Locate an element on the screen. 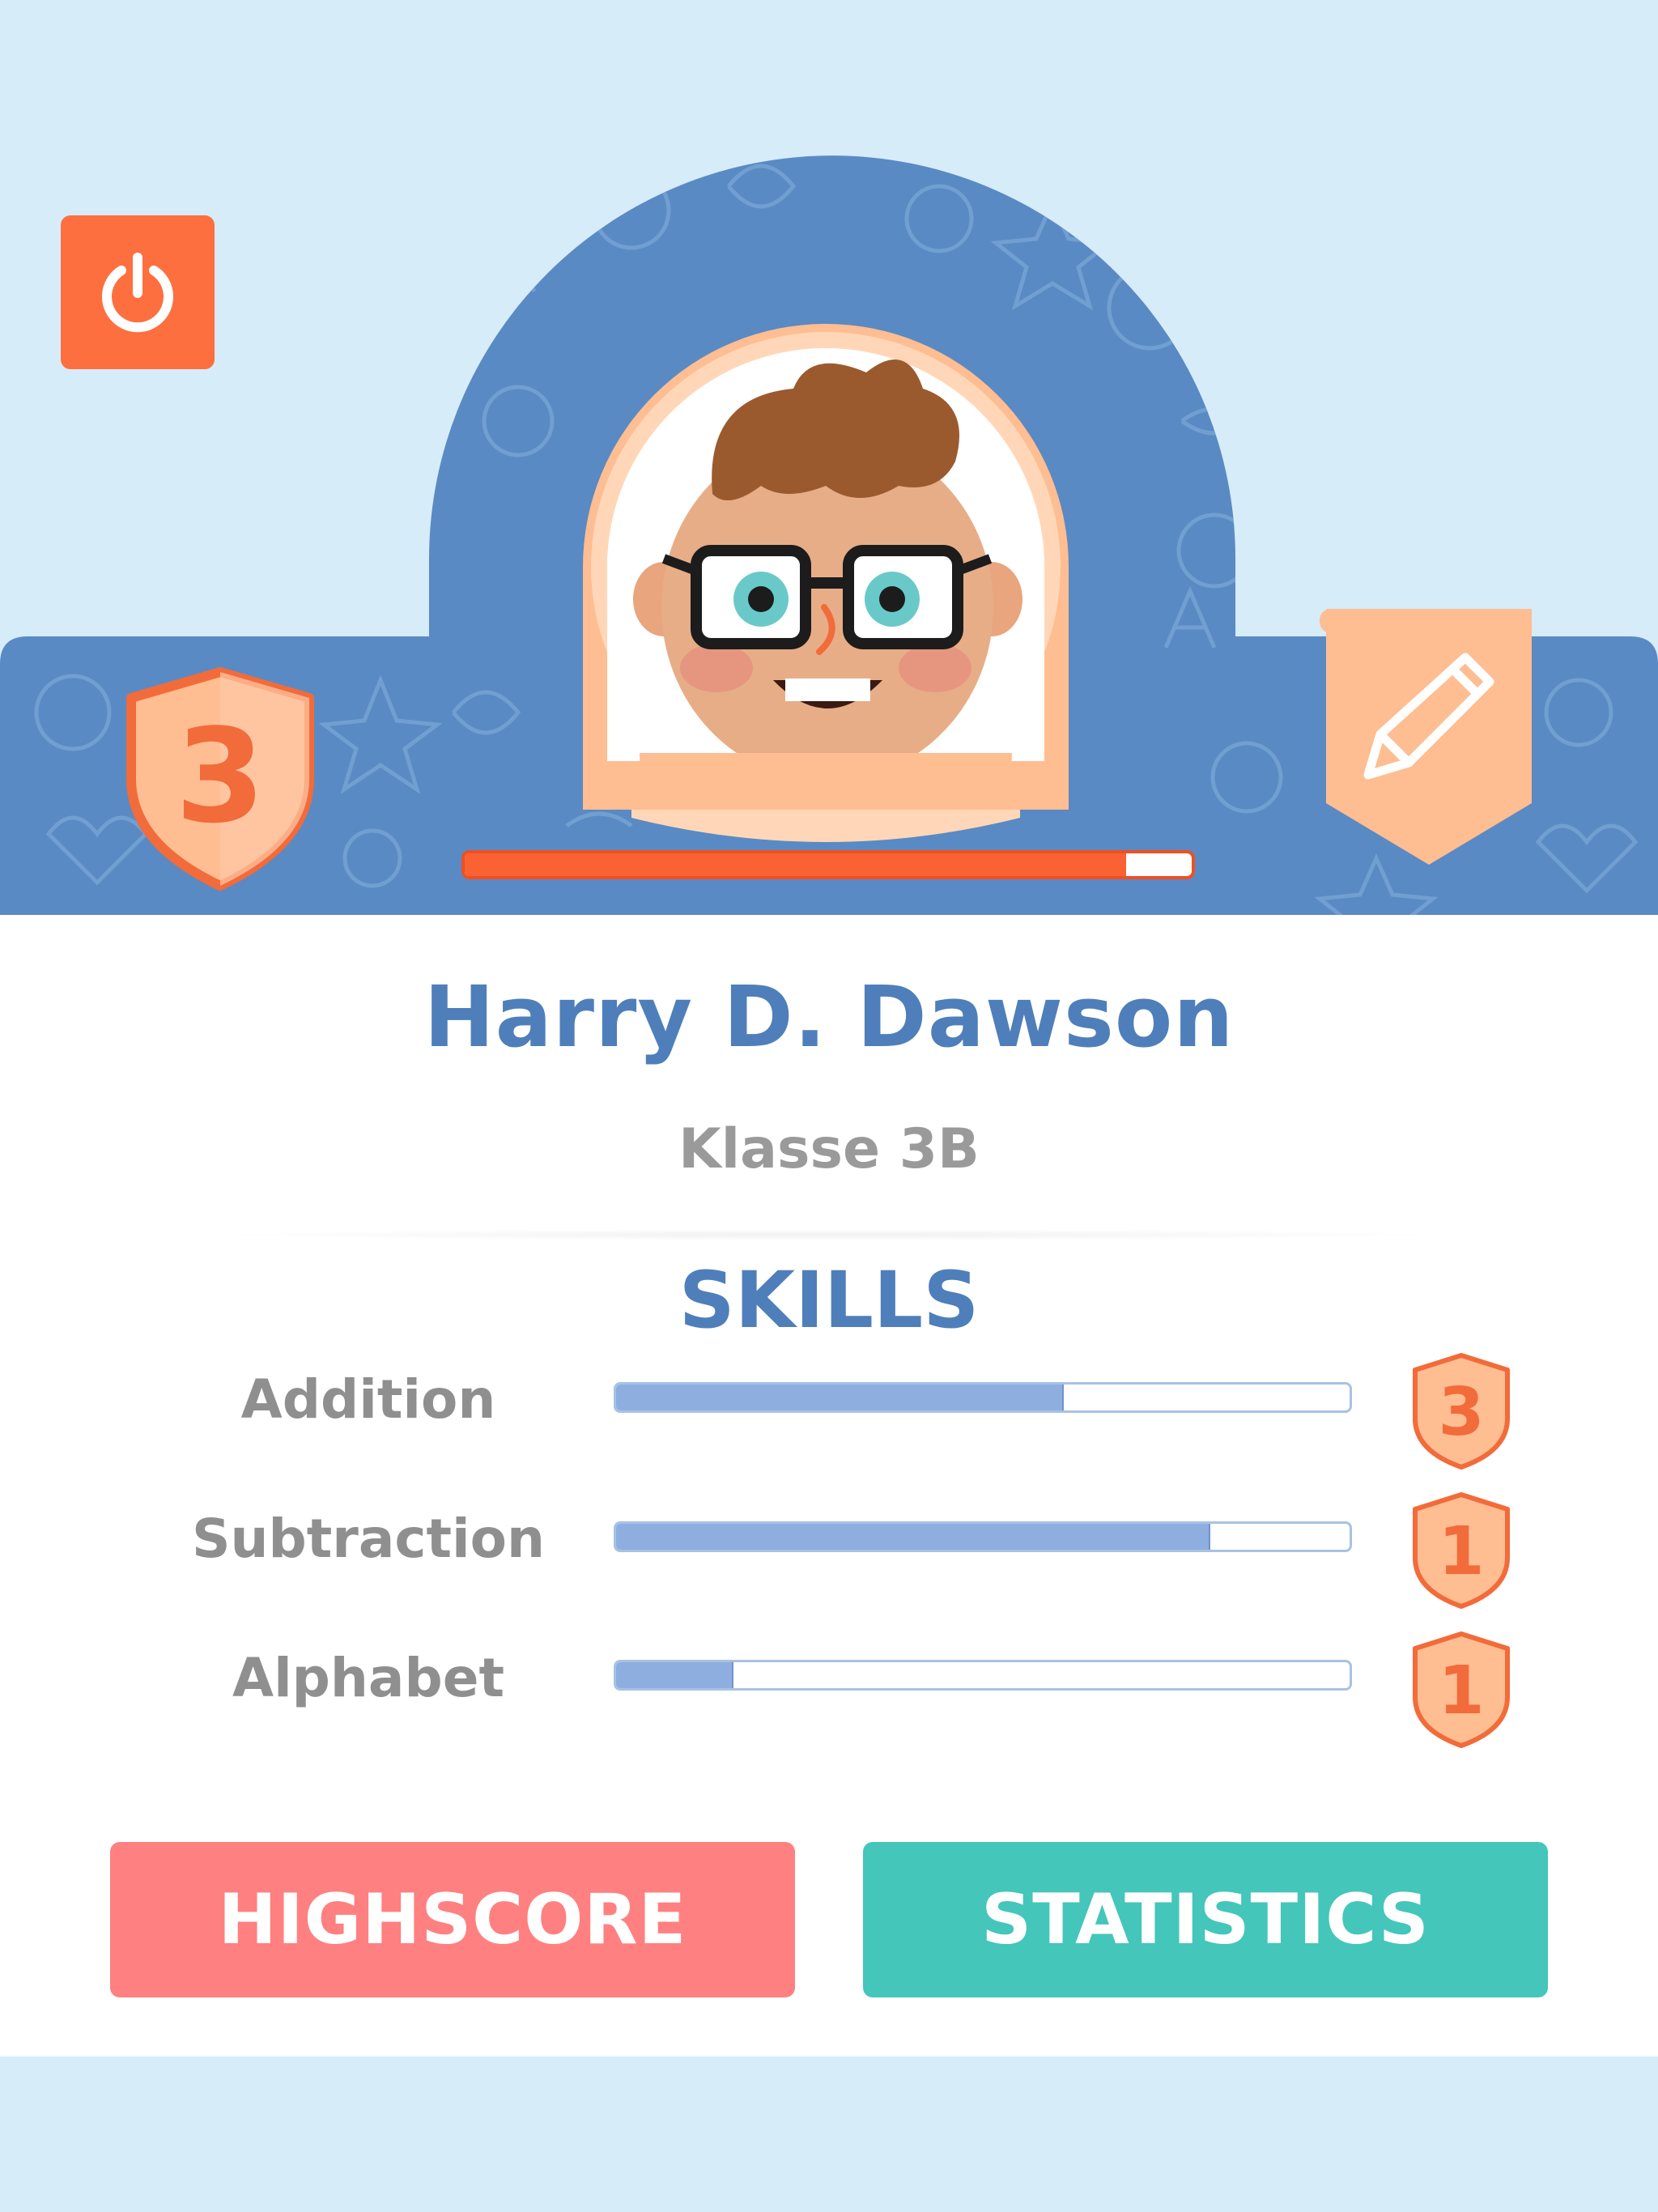 The image size is (1658, 2212). edit-profile-button is located at coordinates (1429, 739).